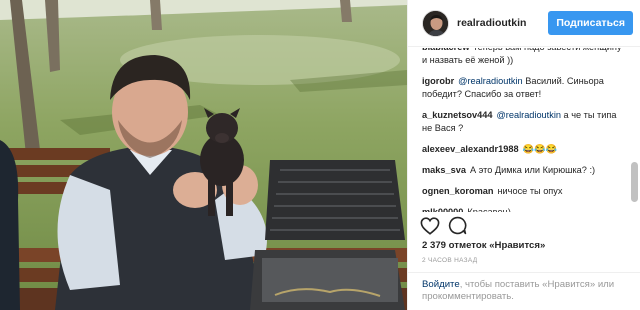  I want to click on post-header: realradioutkin Подписаться, so click(524, 23).